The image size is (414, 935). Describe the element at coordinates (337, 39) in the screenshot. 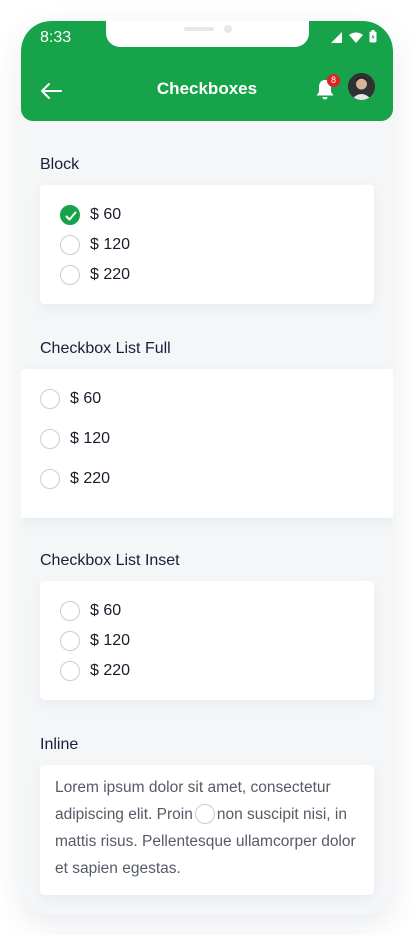

I see `signal-icon` at that location.